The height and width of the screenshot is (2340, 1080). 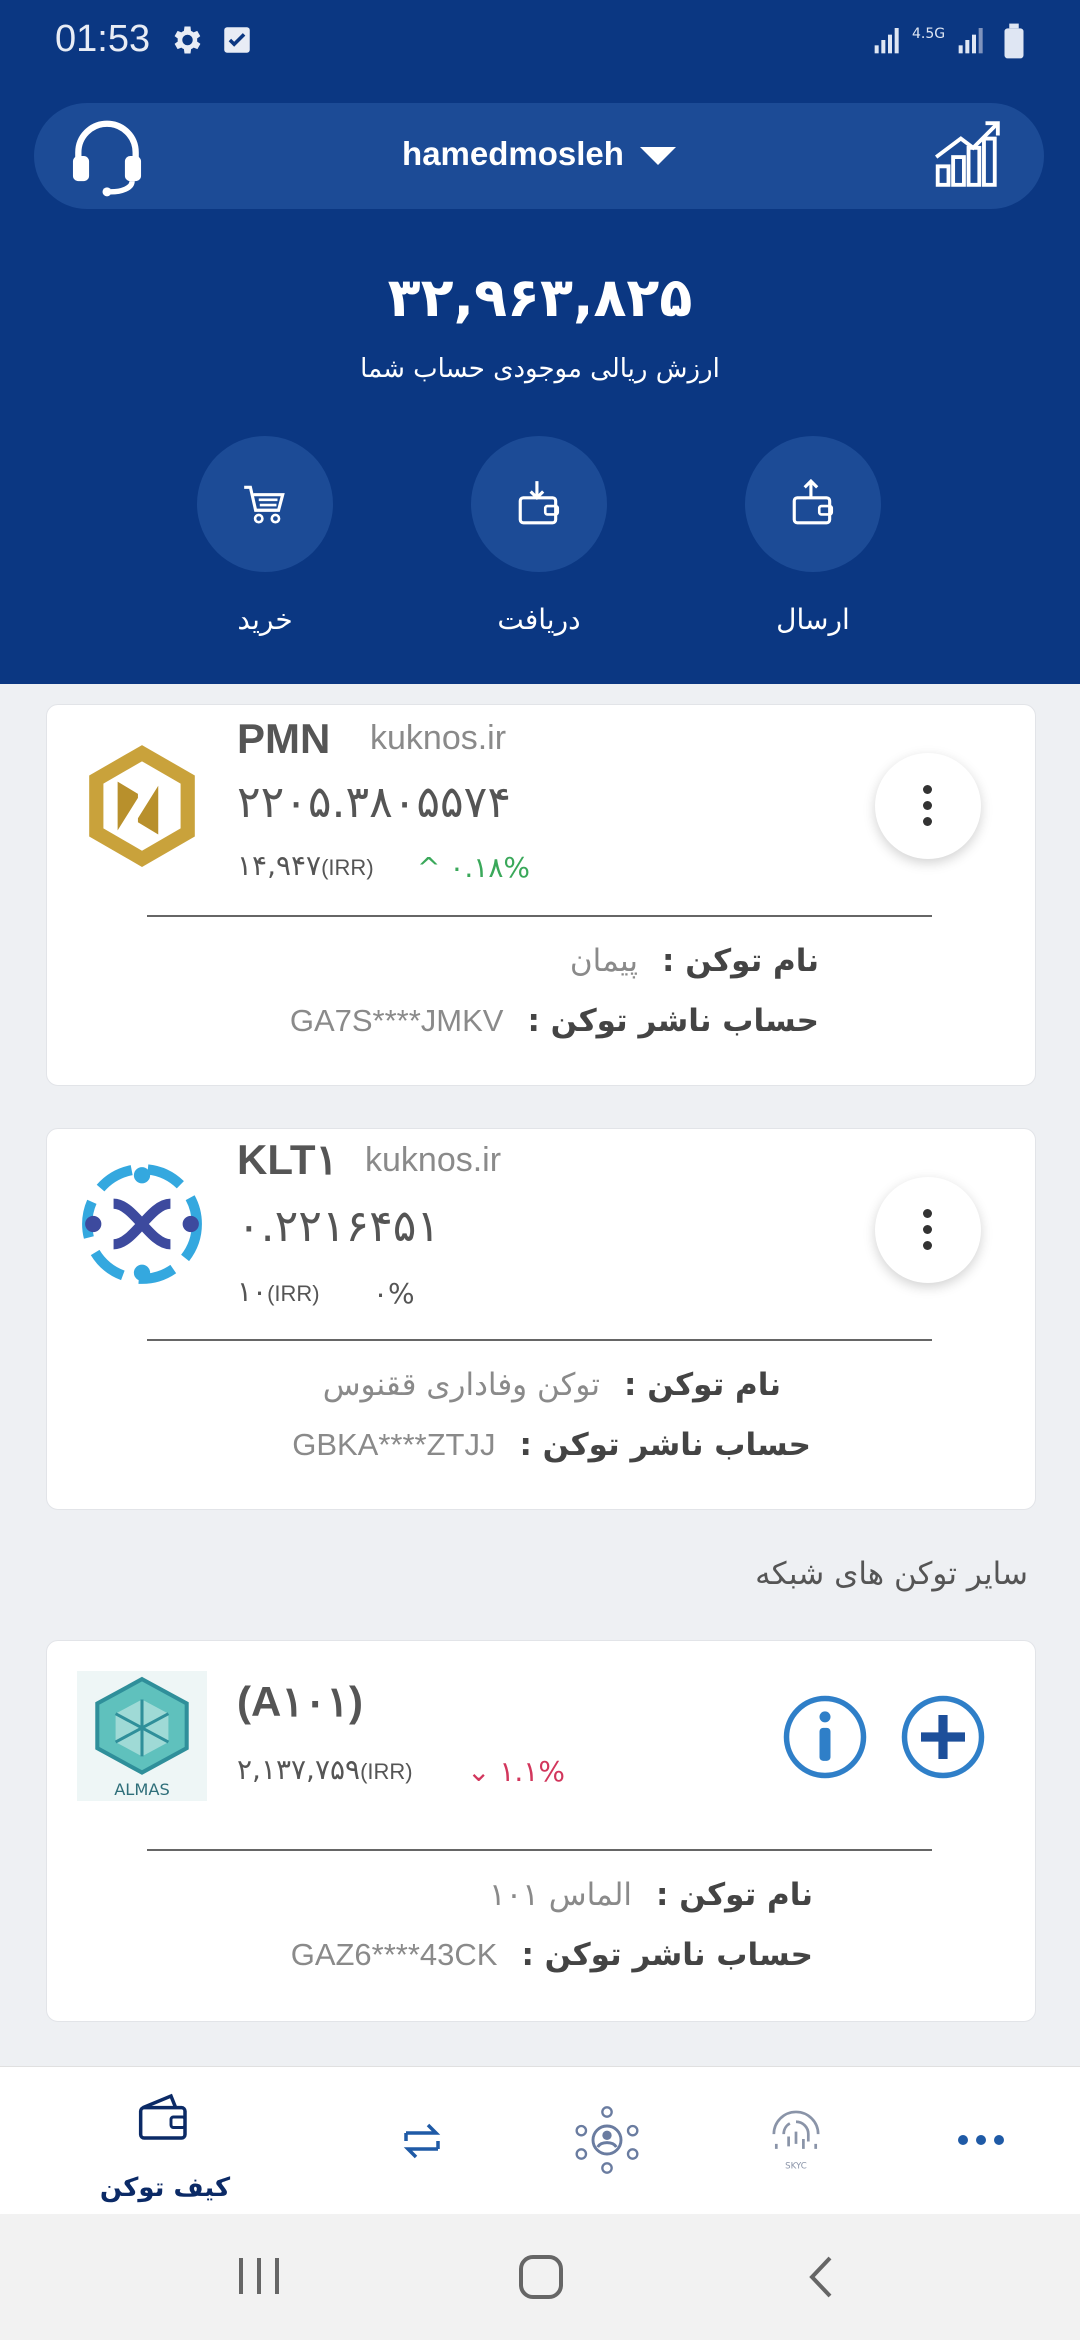 I want to click on balance-label: ارزش ریالی موجودی حساب شما, so click(x=540, y=369).